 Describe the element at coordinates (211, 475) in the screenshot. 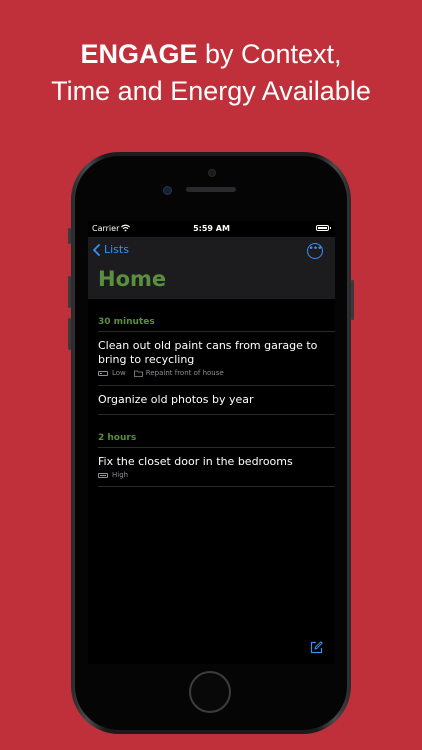

I see `task-meta: High` at that location.